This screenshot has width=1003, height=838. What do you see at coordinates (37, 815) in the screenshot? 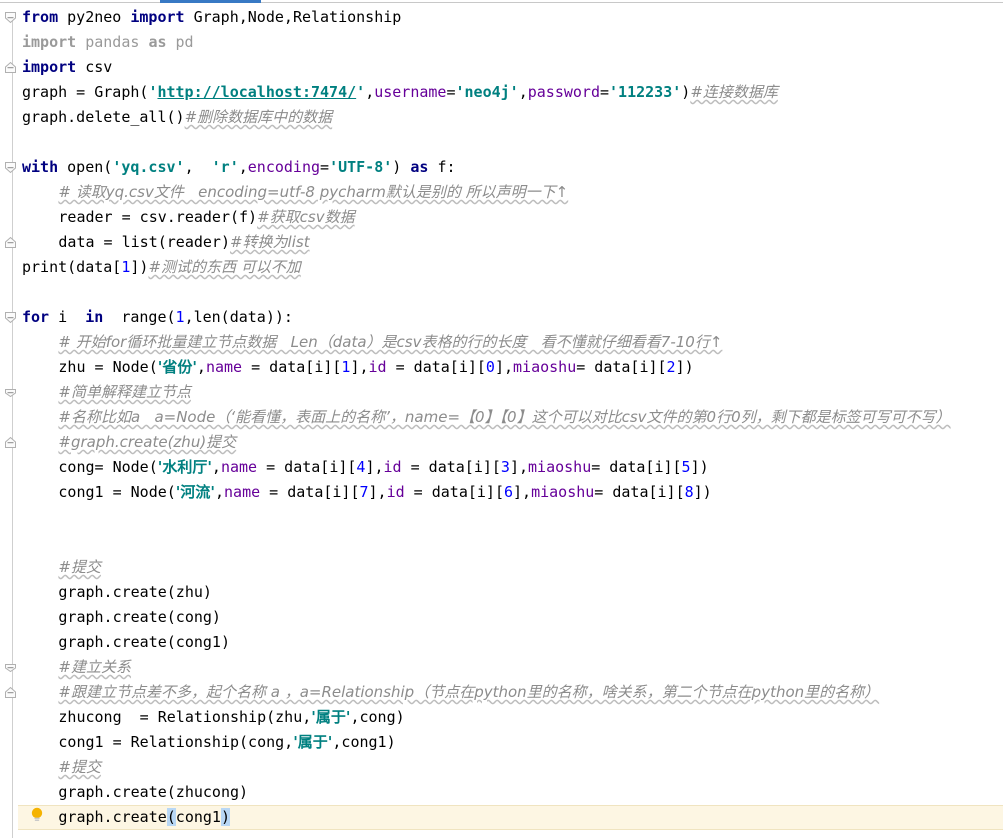
I see `lightbulb-icon` at bounding box center [37, 815].